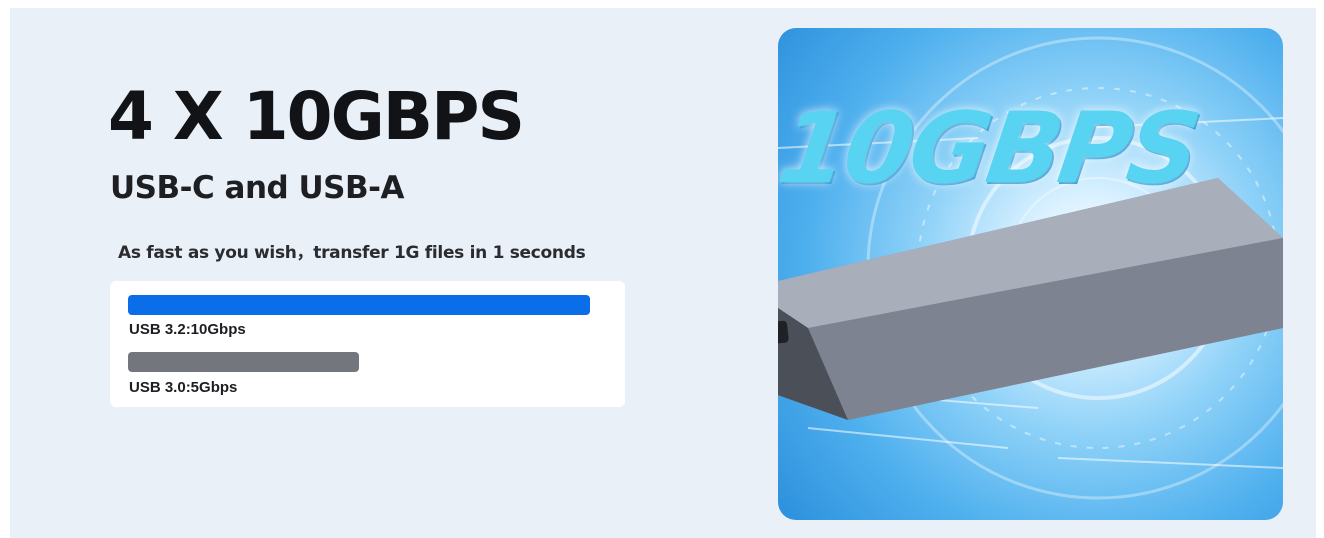 The width and height of the screenshot is (1324, 538). Describe the element at coordinates (257, 188) in the screenshot. I see `subheadline: USB-C and USB-A` at that location.